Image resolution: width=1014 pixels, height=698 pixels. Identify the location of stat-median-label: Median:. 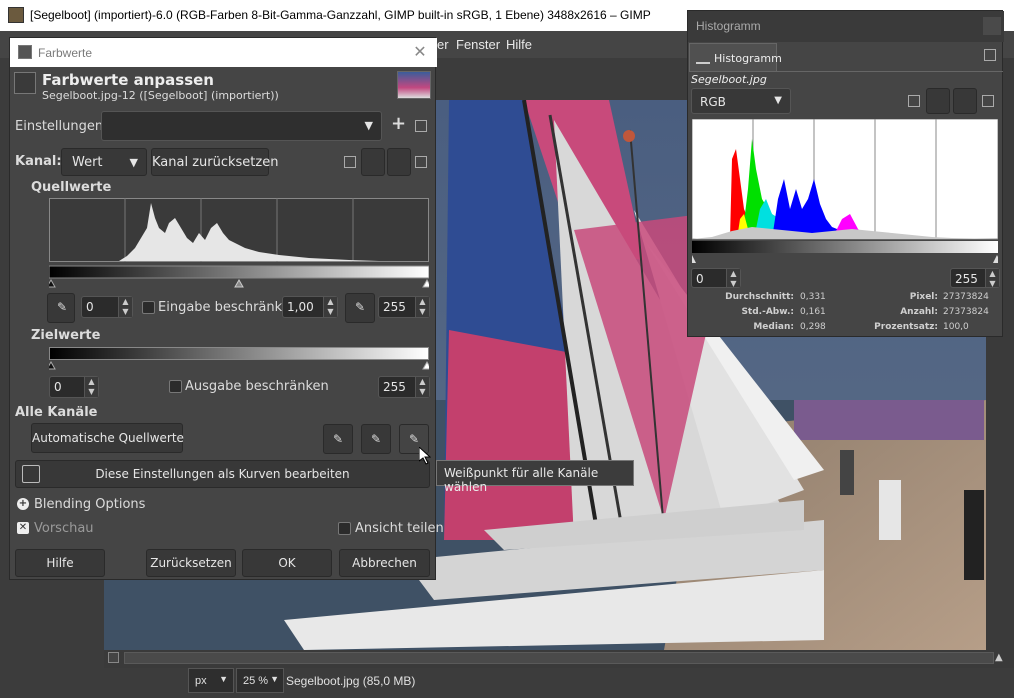
(773, 327).